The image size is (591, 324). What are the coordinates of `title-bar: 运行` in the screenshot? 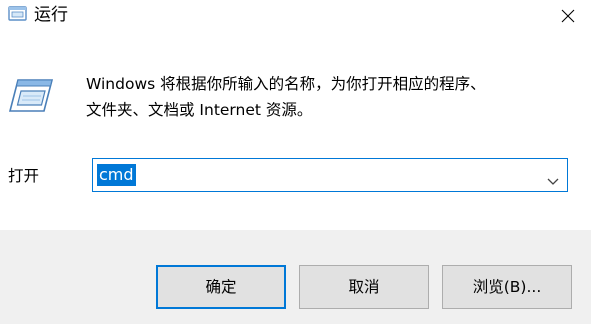 It's located at (295, 16).